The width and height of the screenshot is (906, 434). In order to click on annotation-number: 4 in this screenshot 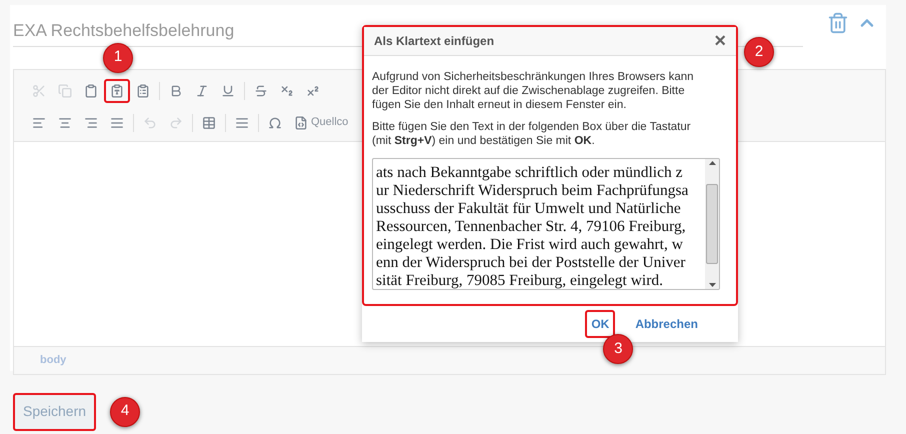, I will do `click(125, 411)`.